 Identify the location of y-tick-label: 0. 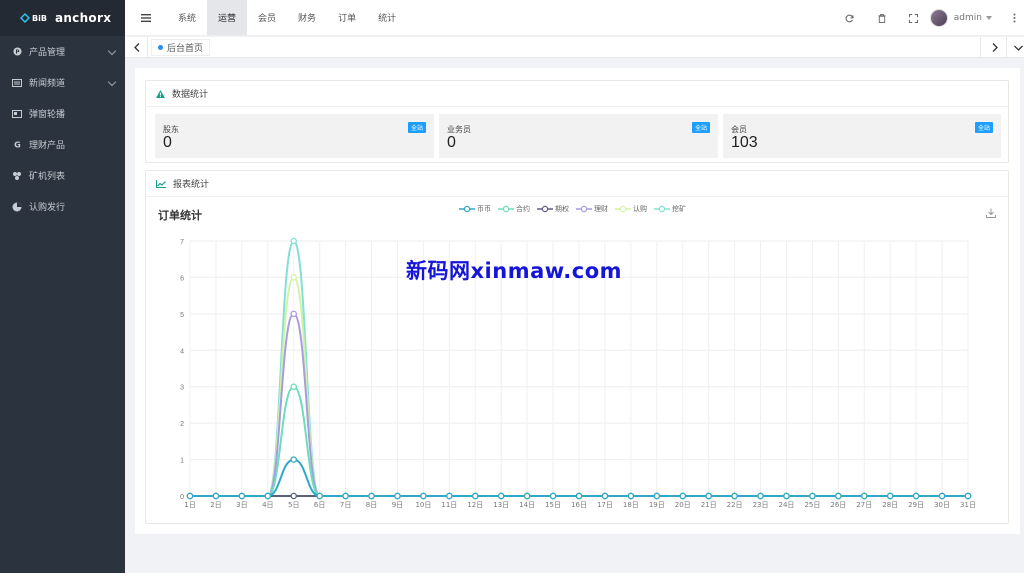
(182, 497).